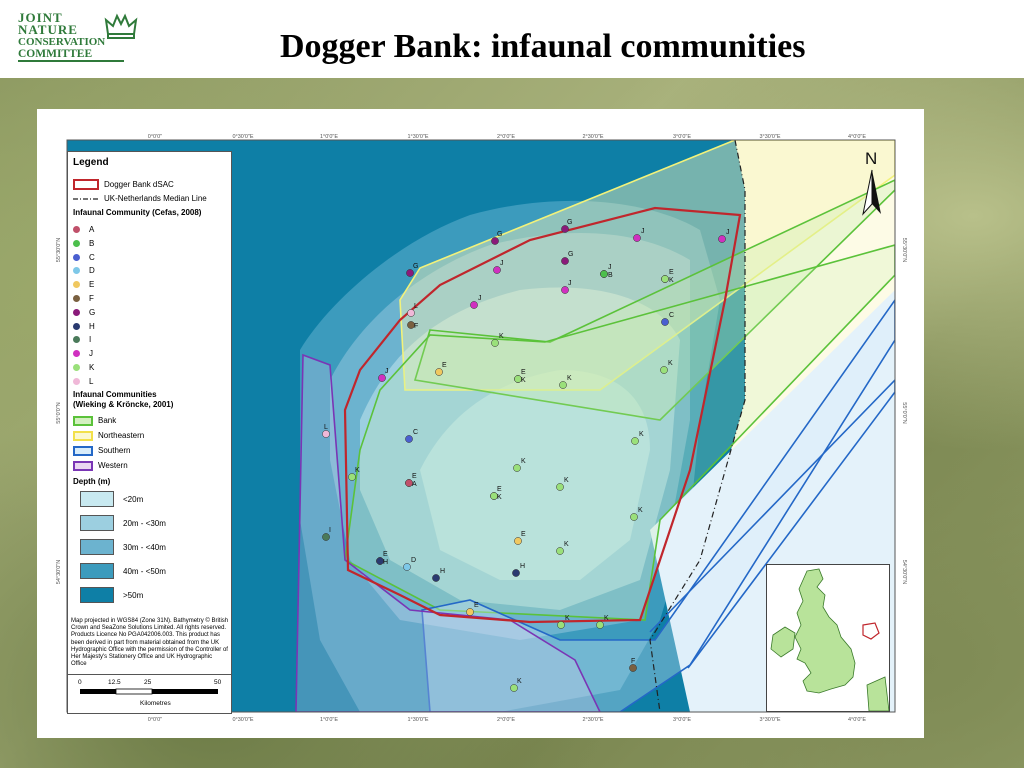  I want to click on scale-tick-1: 12.5, so click(114, 682).